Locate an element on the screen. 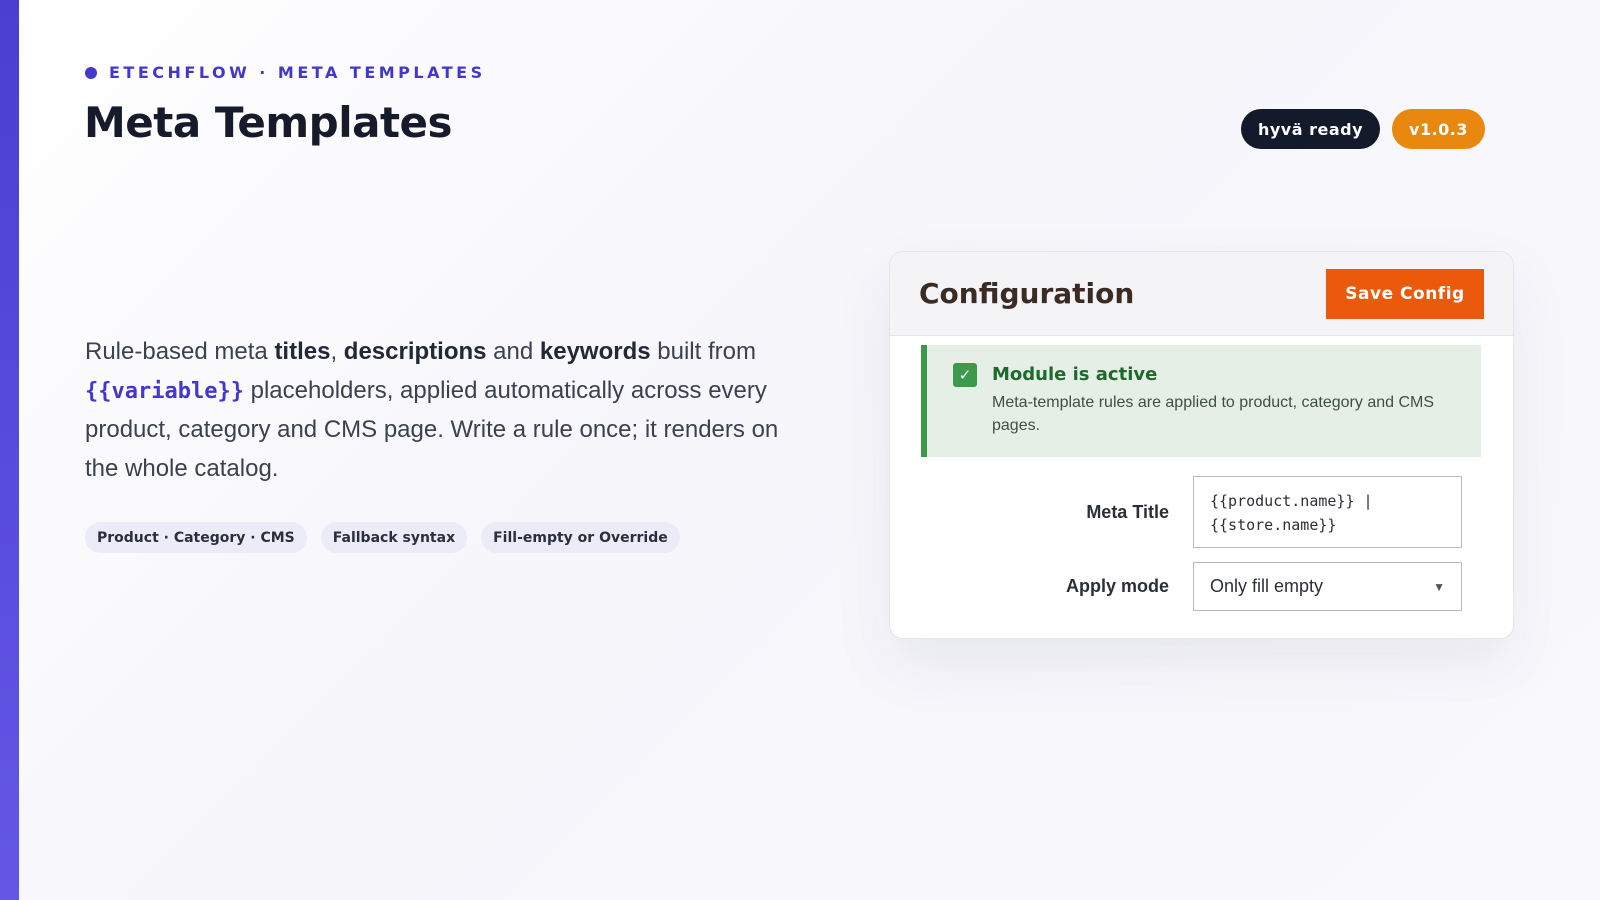 Image resolution: width=1600 pixels, height=900 pixels. card-header: Configuration Save Config is located at coordinates (1201, 294).